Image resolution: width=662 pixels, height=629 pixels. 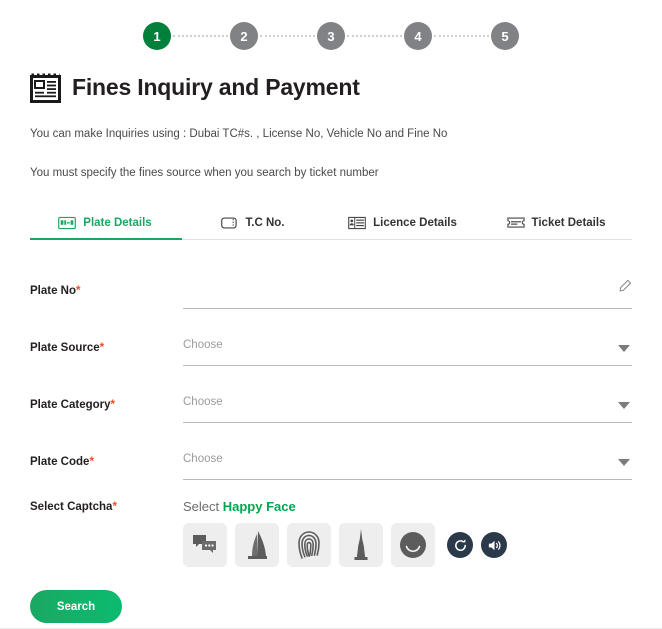 I want to click on field-plate-no-label: Plate No*, so click(x=55, y=291).